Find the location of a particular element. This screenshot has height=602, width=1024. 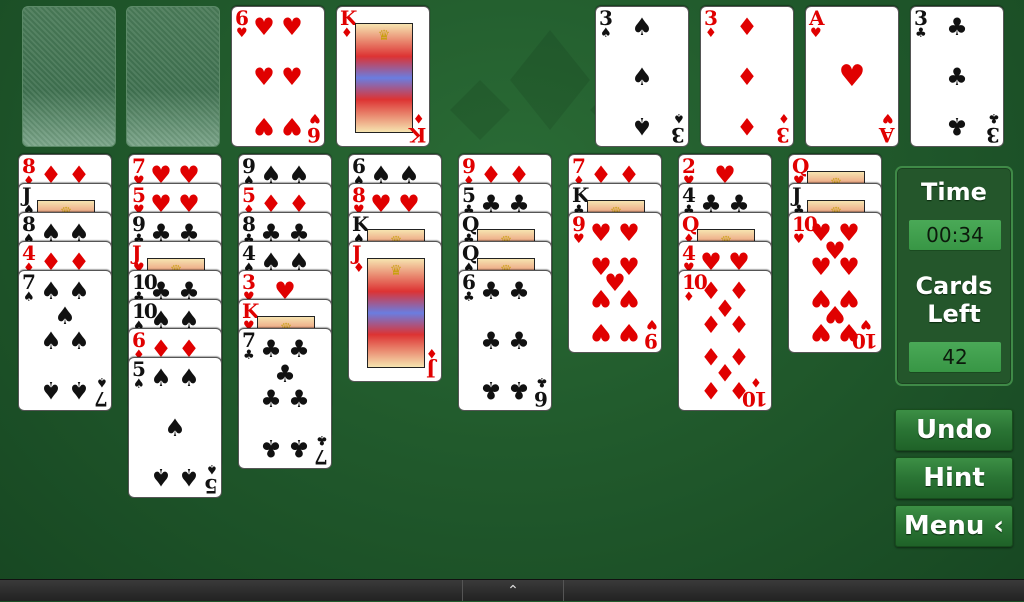

tableau-card: 5 ♠ ♠ ♠ ♠ ♠ ♠ 5 ♠ is located at coordinates (175, 427).